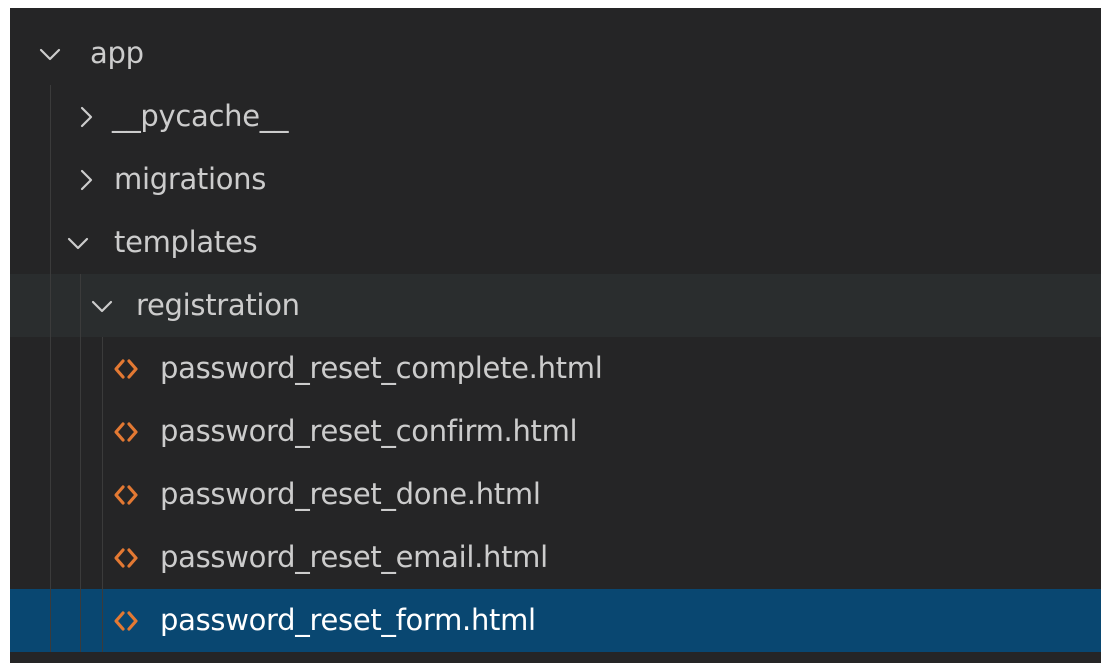 This screenshot has width=1101, height=663. I want to click on tree-item-templates: templates, so click(555, 242).